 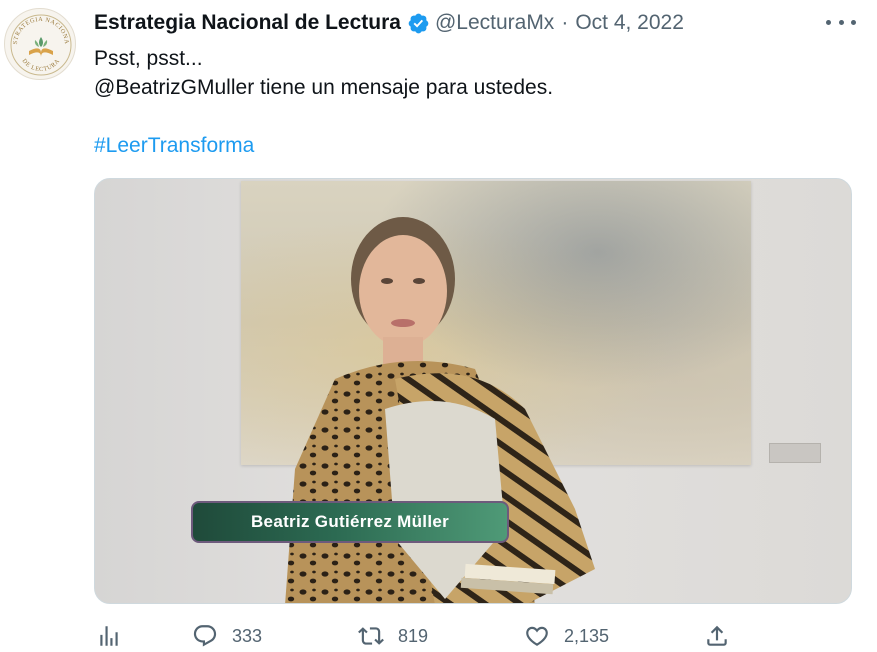 I want to click on avatar-text-bottom: DE LECTURA, so click(x=41, y=65).